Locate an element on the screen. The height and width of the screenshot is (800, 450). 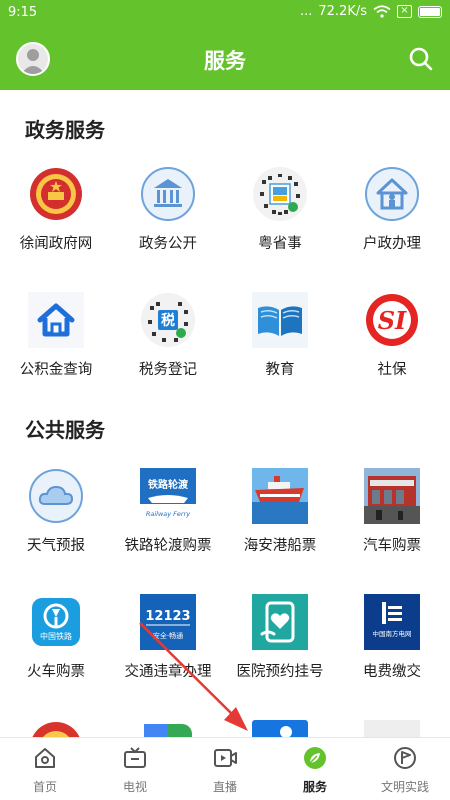
power-grid-logo-icon: 中国南方电网 is located at coordinates (392, 622).